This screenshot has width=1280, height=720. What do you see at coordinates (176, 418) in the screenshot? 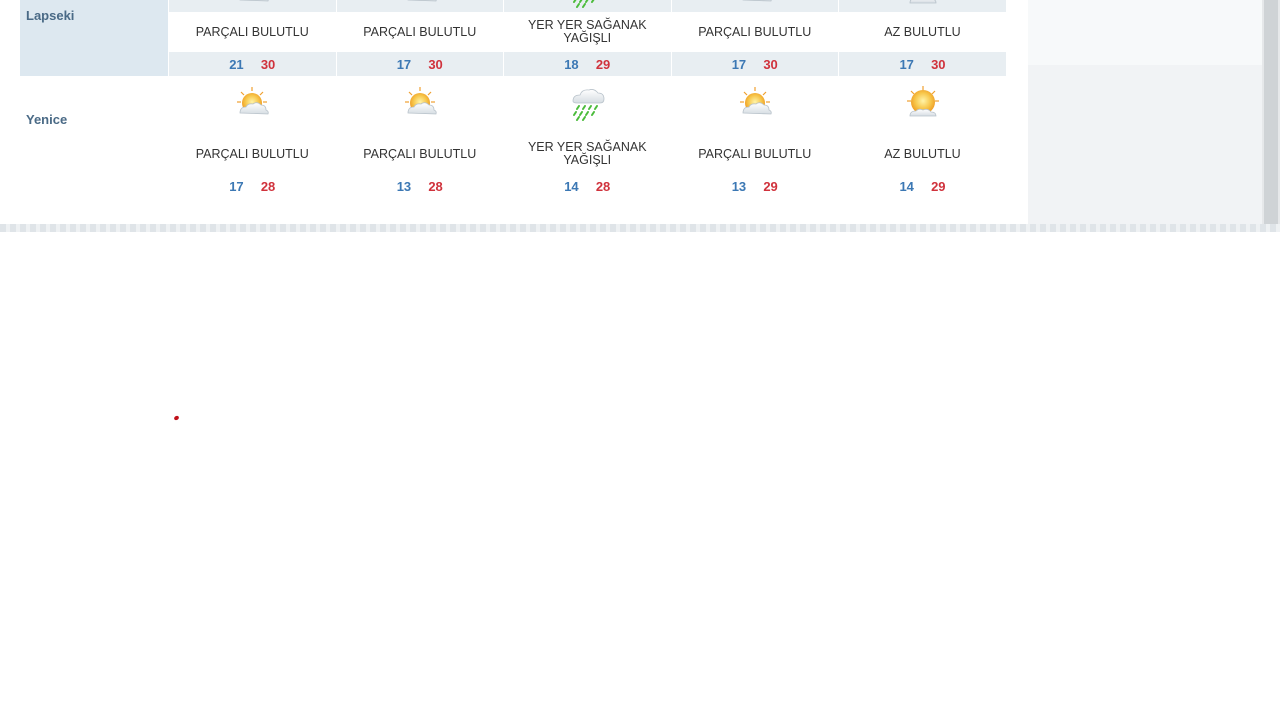
I see `red-mark` at bounding box center [176, 418].